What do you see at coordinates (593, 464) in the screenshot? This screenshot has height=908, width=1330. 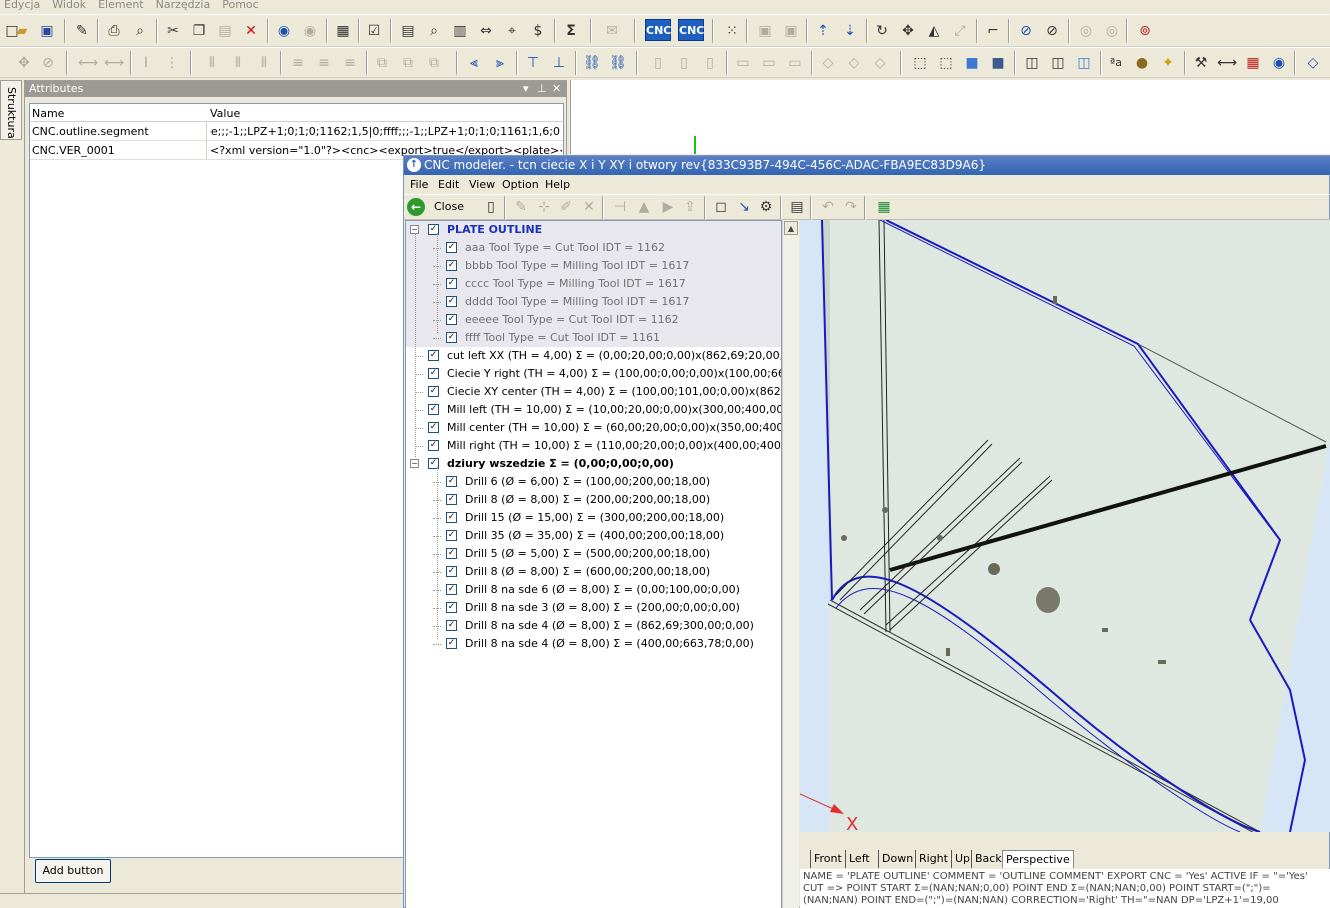 I see `tree-item: − ✓ dziury wszedzie Σ = (0,00;0,00;0,00)` at bounding box center [593, 464].